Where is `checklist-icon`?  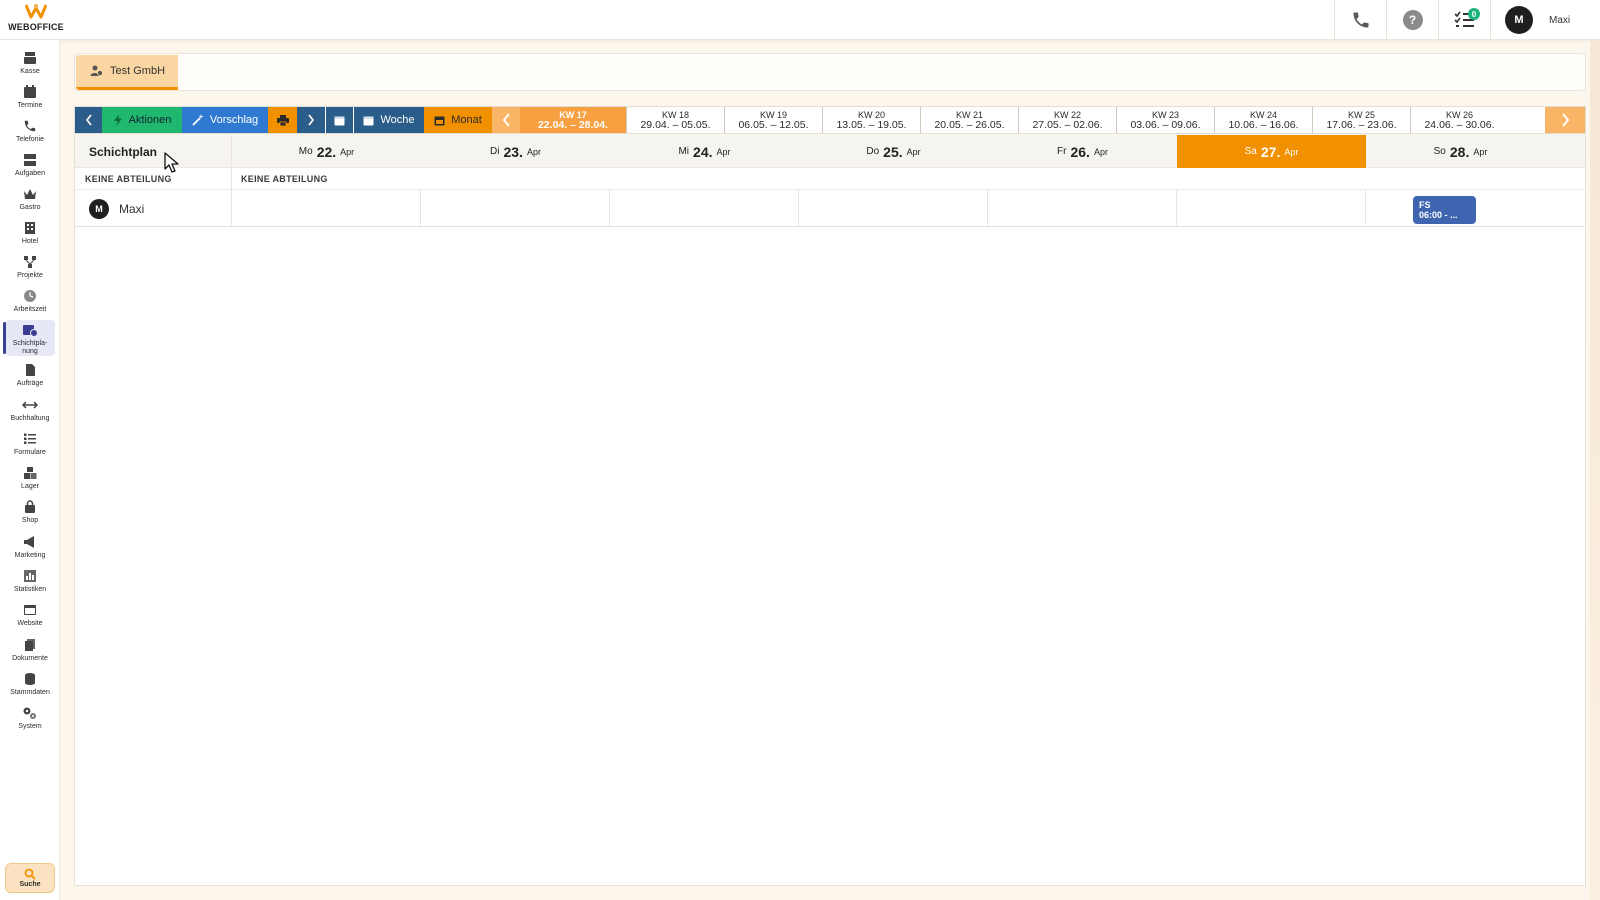
checklist-icon is located at coordinates (30, 439).